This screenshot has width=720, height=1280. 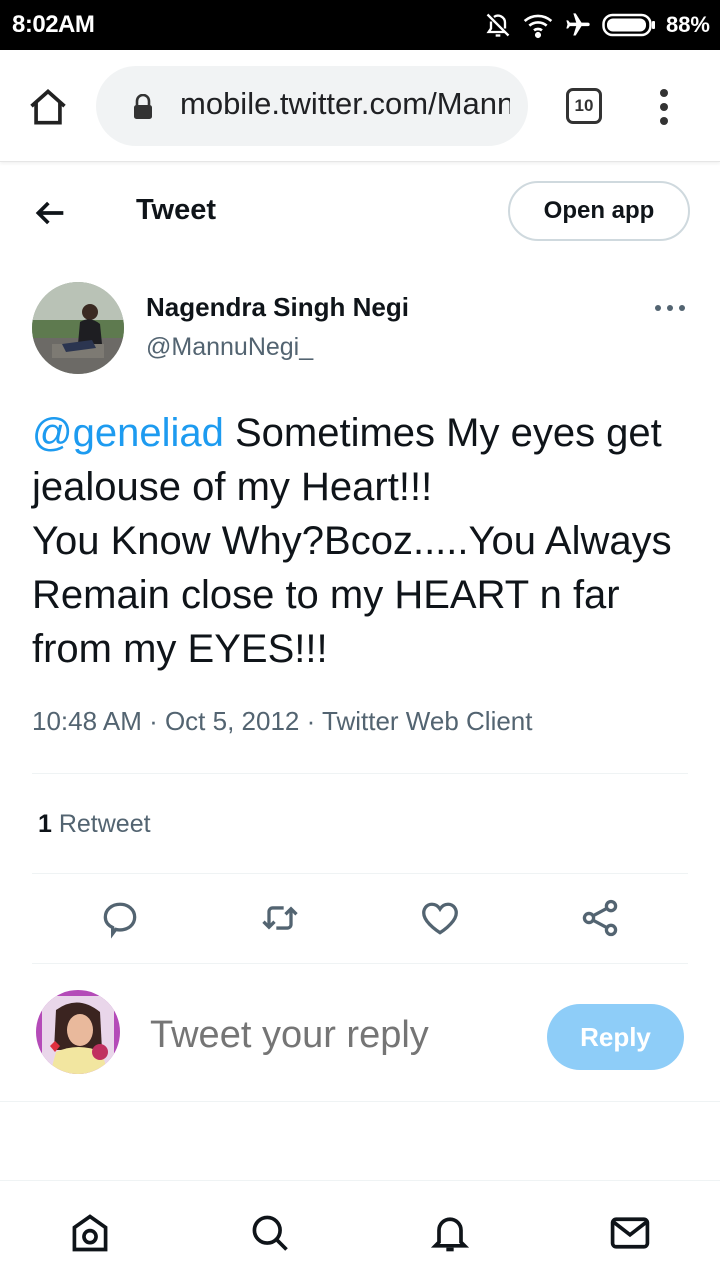 What do you see at coordinates (53, 24) in the screenshot?
I see `status-time: 8:02AM` at bounding box center [53, 24].